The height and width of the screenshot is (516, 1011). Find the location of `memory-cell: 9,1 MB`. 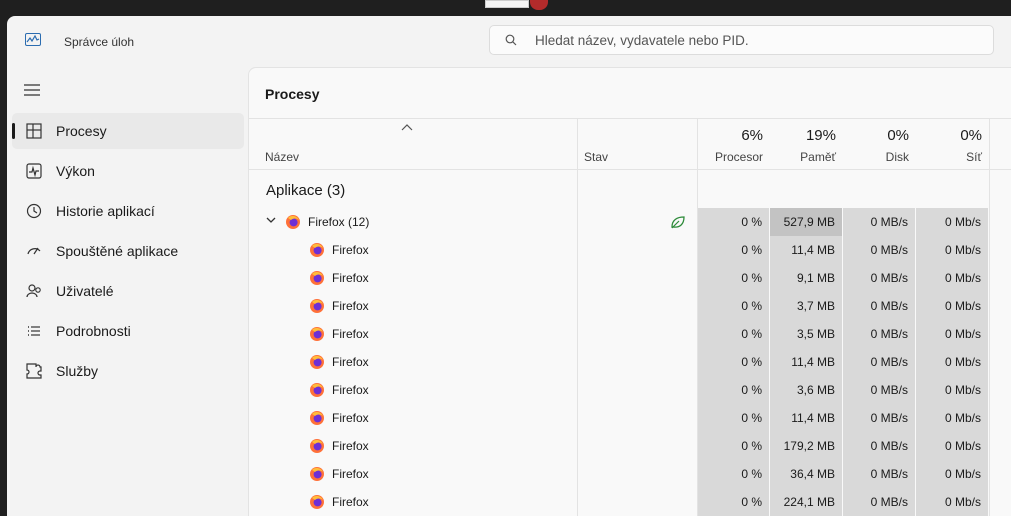

memory-cell: 9,1 MB is located at coordinates (806, 278).